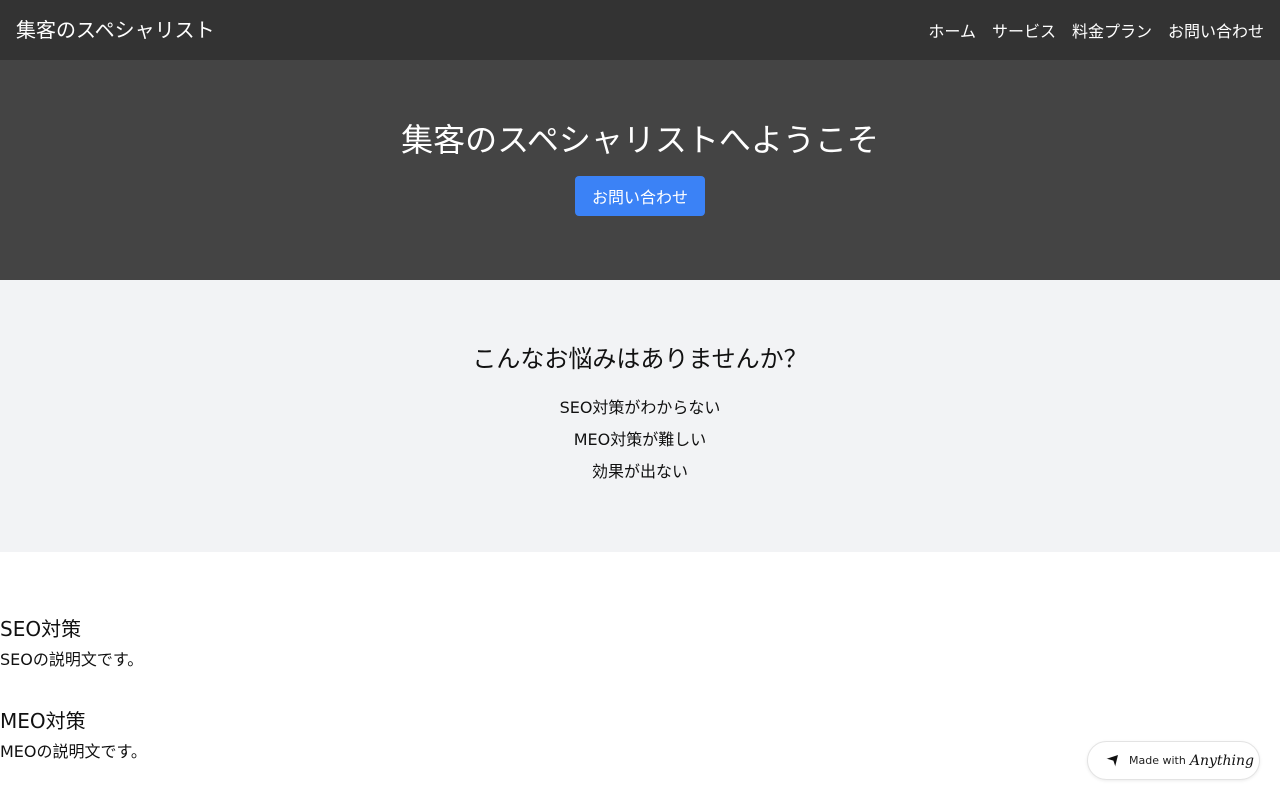 The image size is (1280, 800). What do you see at coordinates (115, 30) in the screenshot?
I see `site-brand: 集客のスペシャリスト` at bounding box center [115, 30].